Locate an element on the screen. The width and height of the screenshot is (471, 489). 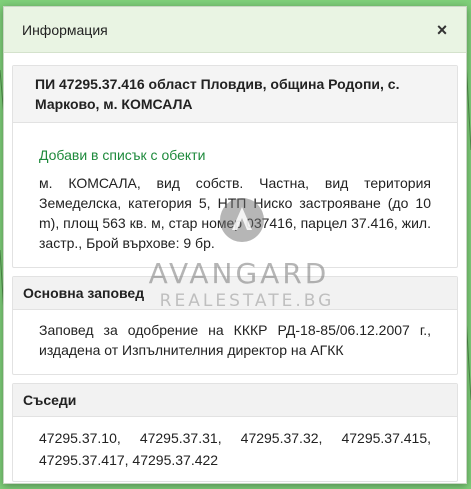
order-heading: Основна заповед is located at coordinates (235, 293).